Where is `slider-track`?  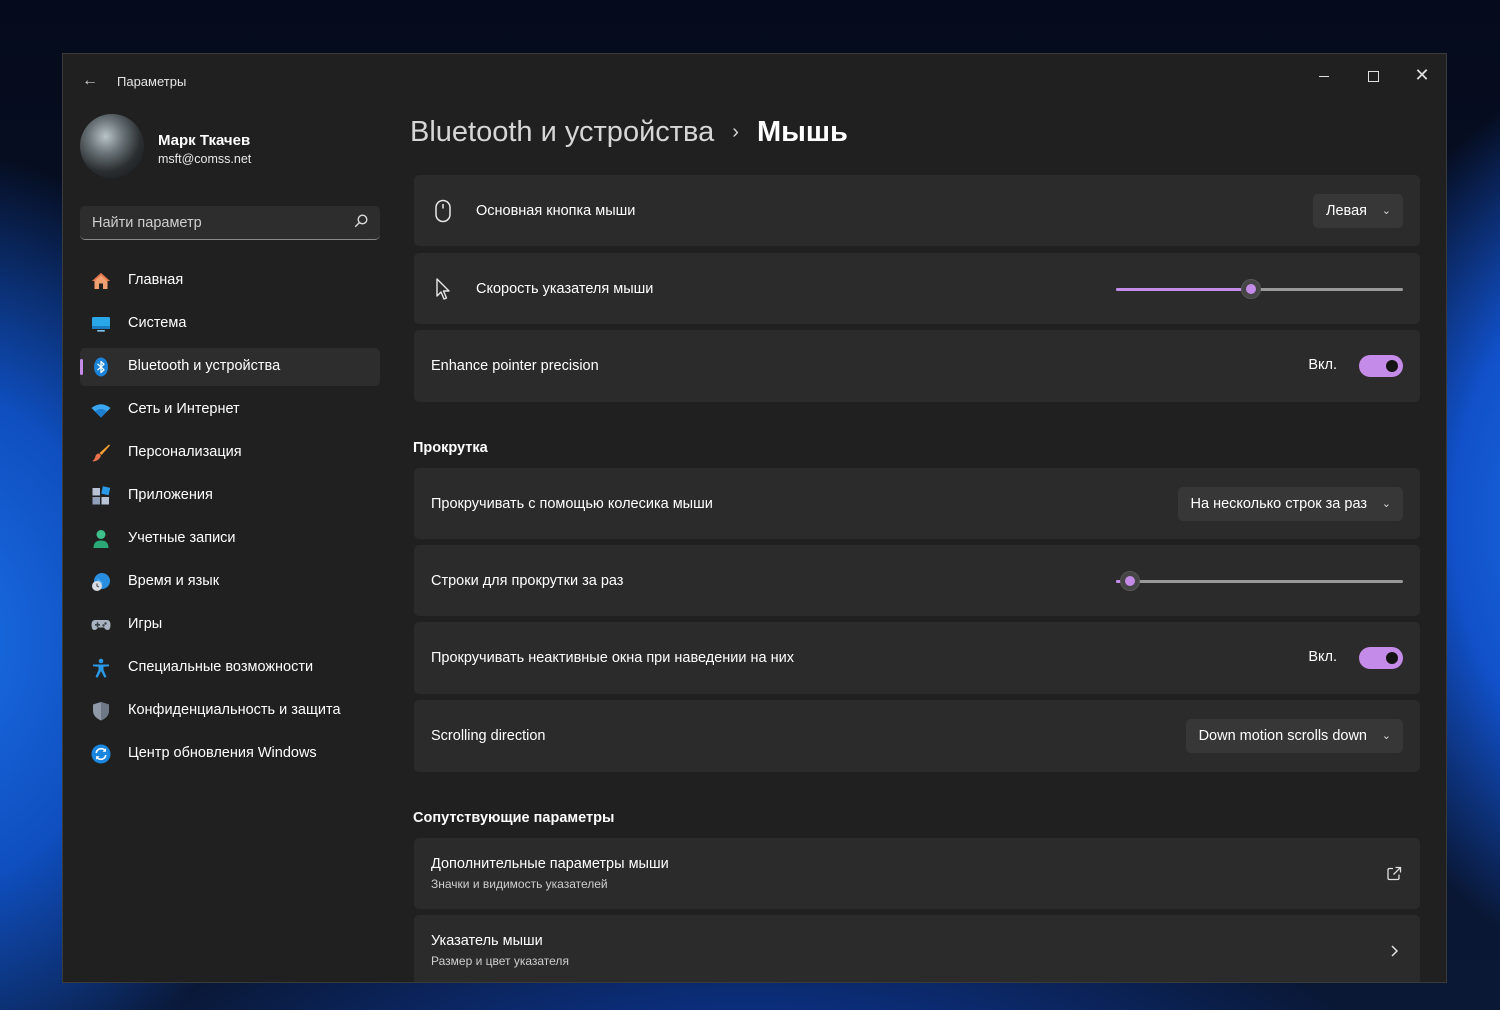 slider-track is located at coordinates (1259, 581).